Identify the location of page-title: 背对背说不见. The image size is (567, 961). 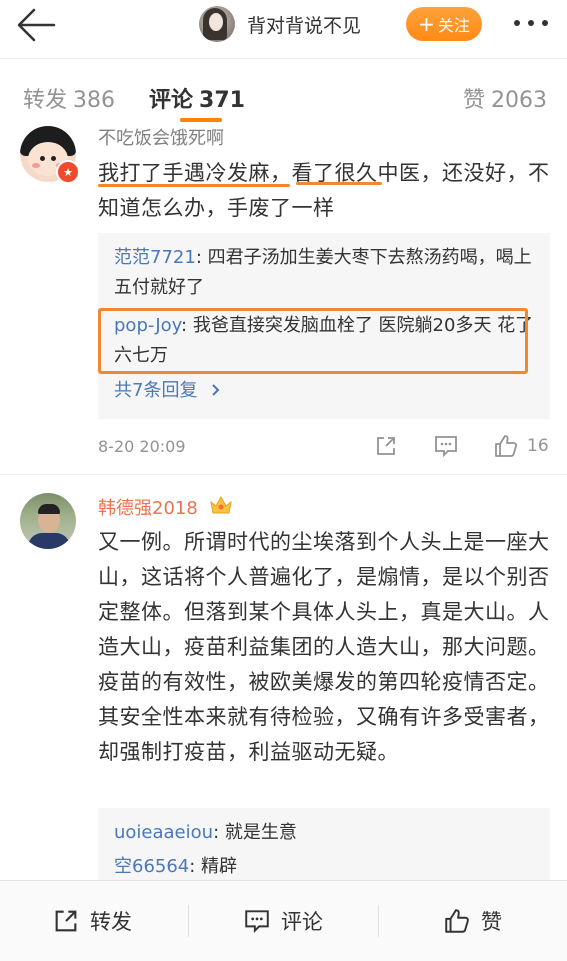
(304, 24).